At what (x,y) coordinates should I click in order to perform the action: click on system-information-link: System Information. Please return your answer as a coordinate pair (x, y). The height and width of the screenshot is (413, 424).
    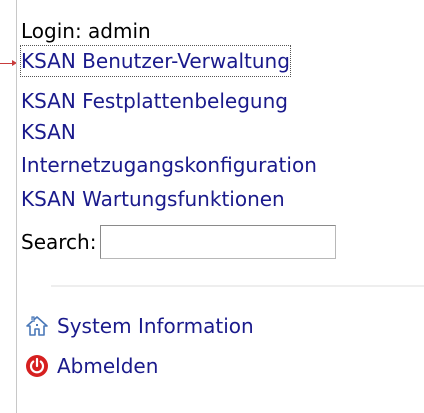
    Looking at the image, I should click on (155, 326).